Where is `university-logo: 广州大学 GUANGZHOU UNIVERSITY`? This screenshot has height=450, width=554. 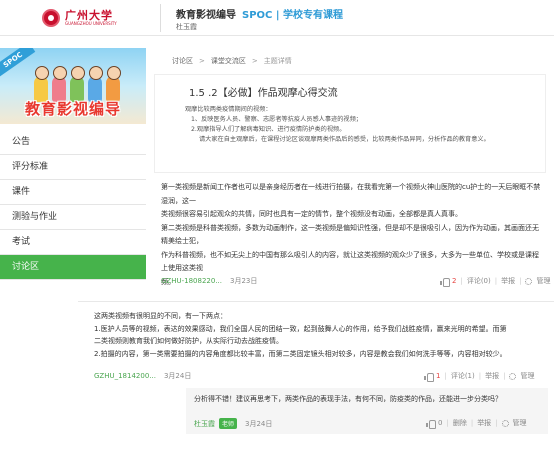 university-logo: 广州大学 GUANGZHOU UNIVERSITY is located at coordinates (79, 18).